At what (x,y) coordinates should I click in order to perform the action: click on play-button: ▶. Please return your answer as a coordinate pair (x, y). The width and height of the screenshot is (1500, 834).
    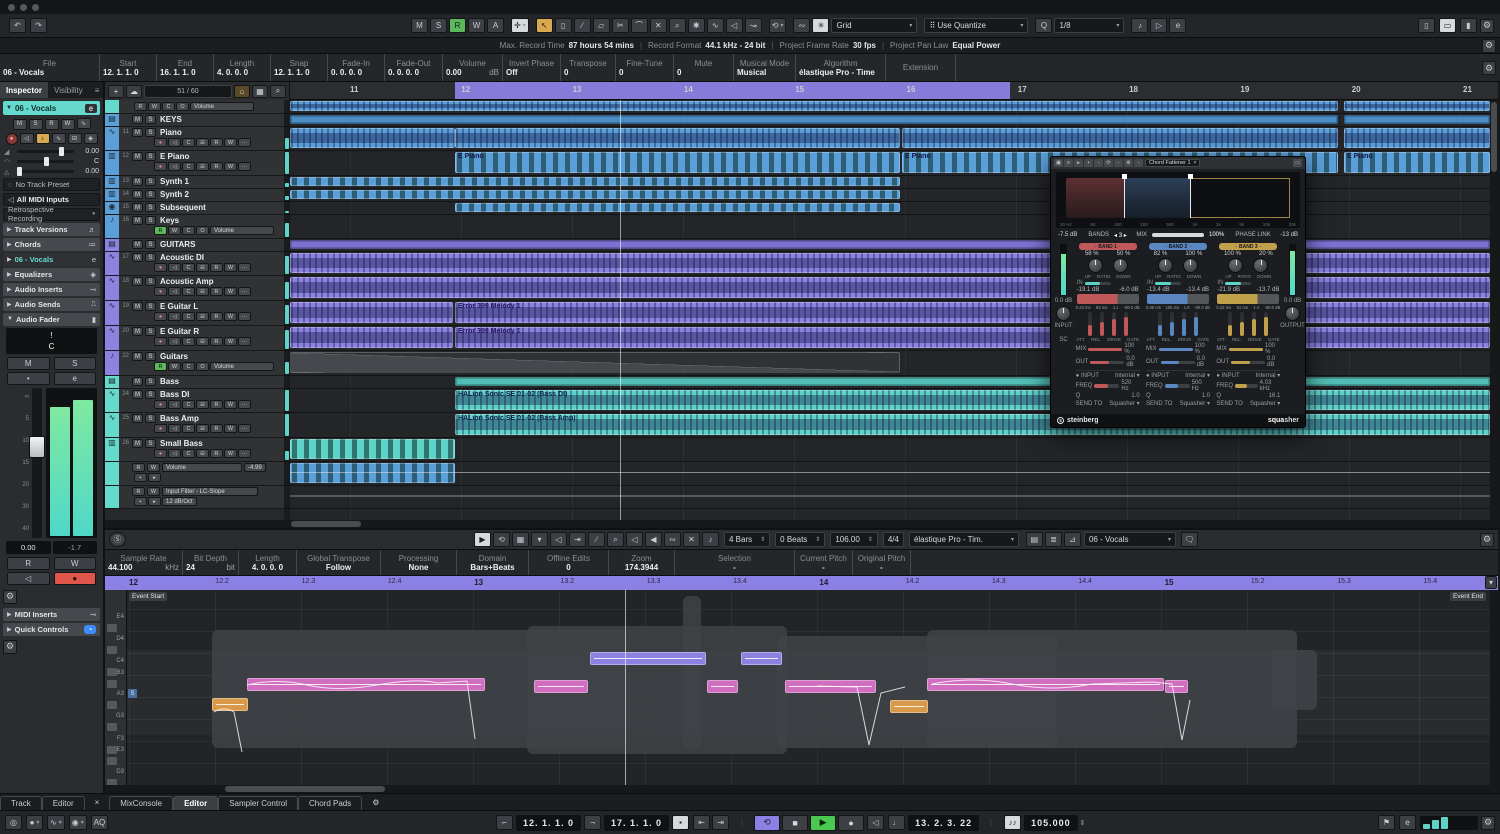
    Looking at the image, I should click on (823, 822).